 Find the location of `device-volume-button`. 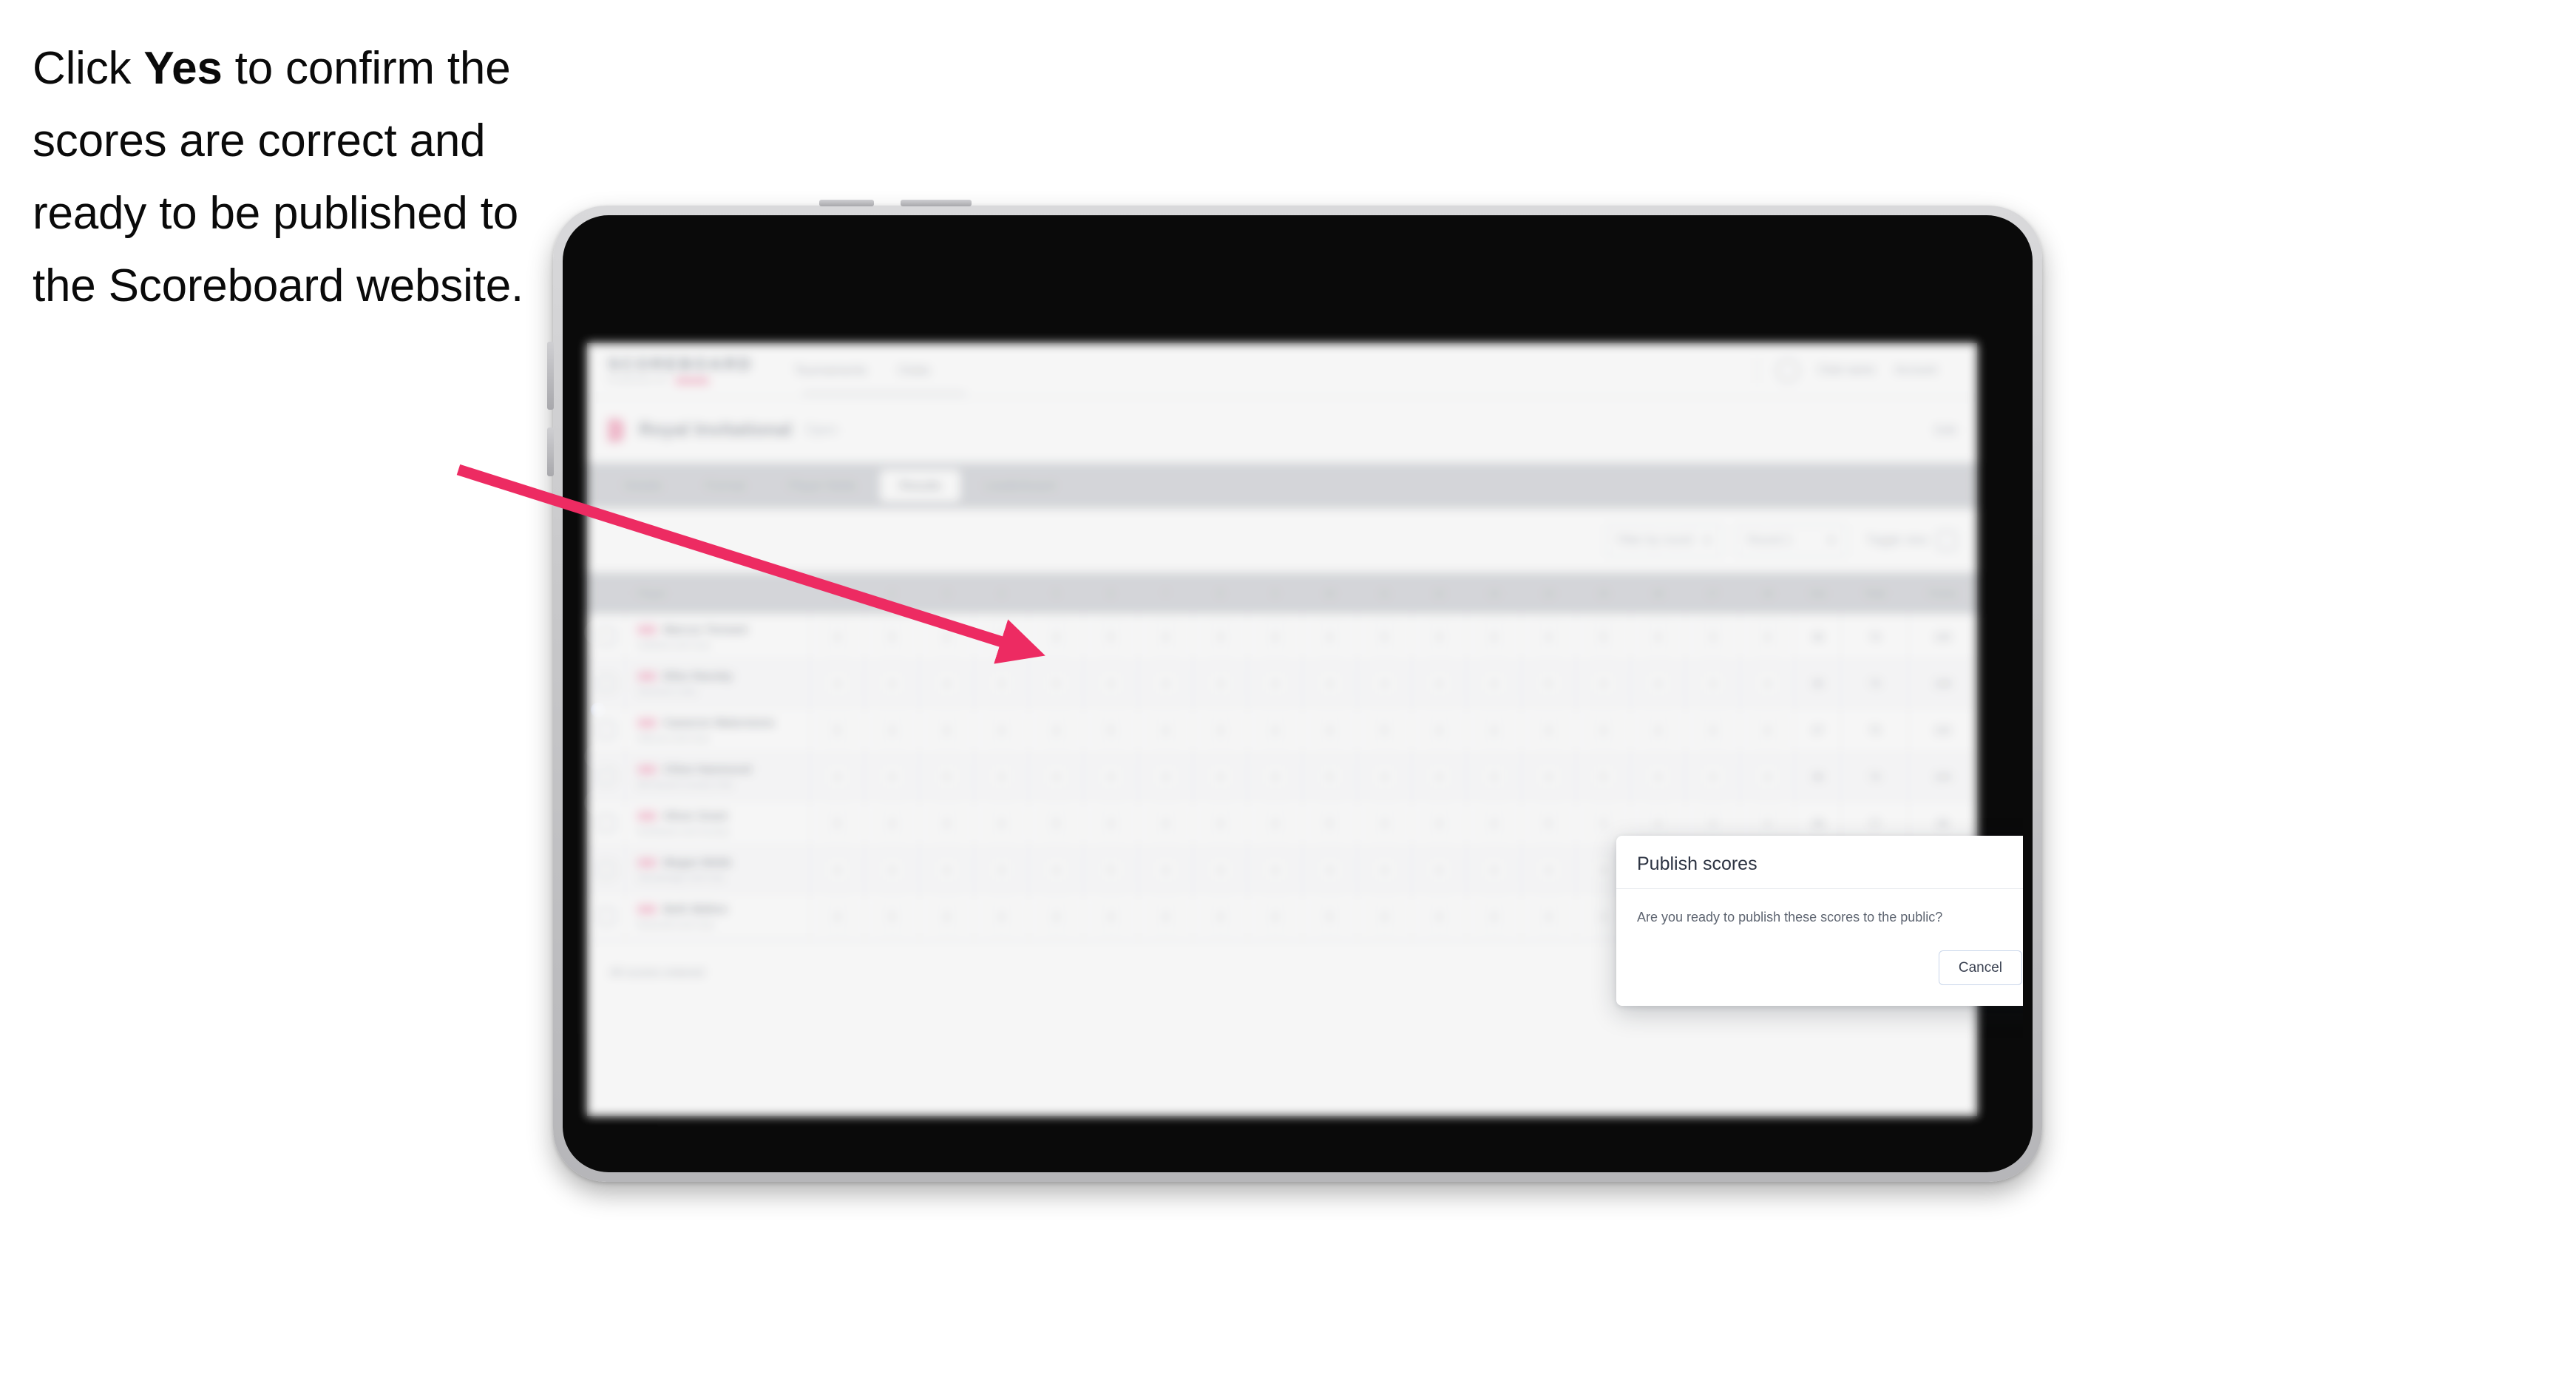

device-volume-button is located at coordinates (846, 203).